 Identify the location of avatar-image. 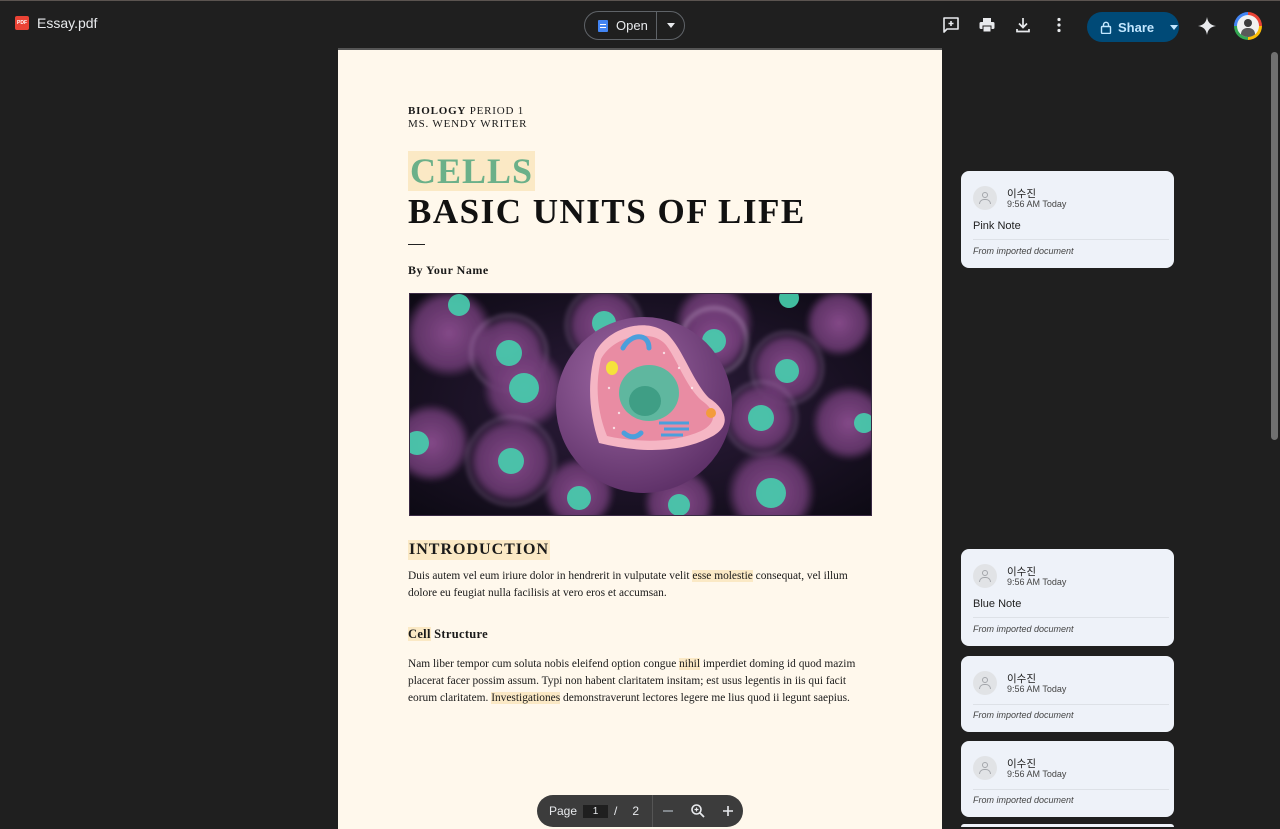
(1248, 26).